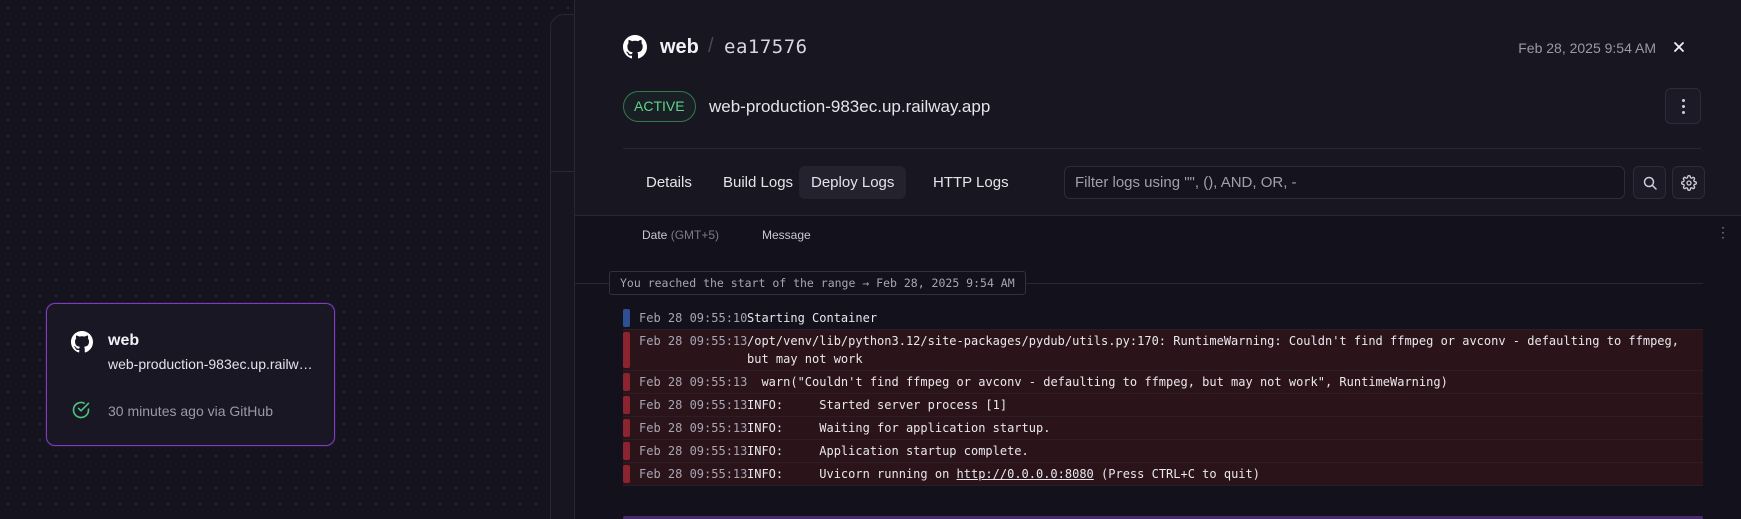 The image size is (1741, 519). Describe the element at coordinates (1162, 148) in the screenshot. I see `header-divider` at that location.